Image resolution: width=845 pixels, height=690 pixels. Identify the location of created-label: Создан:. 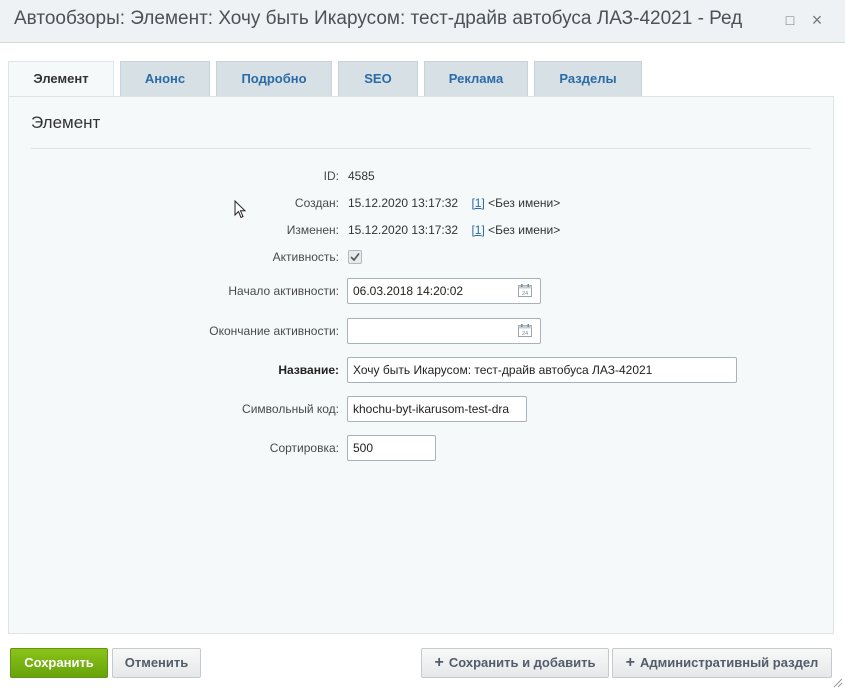
(316, 203).